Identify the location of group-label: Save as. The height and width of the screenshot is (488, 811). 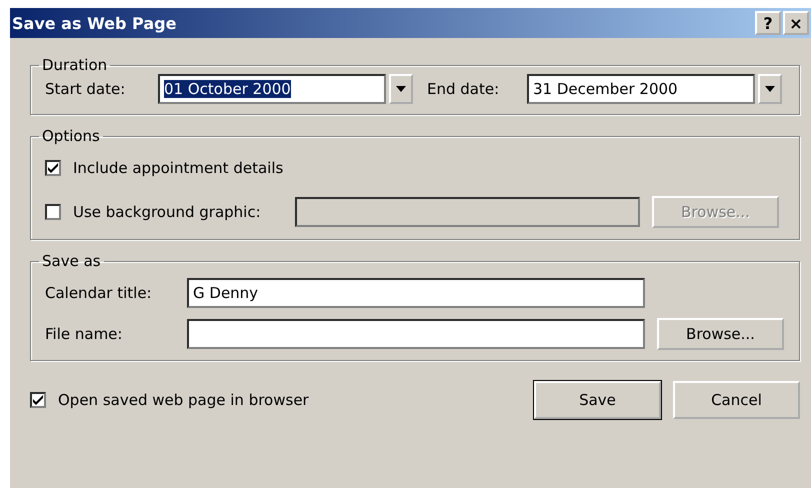
(71, 261).